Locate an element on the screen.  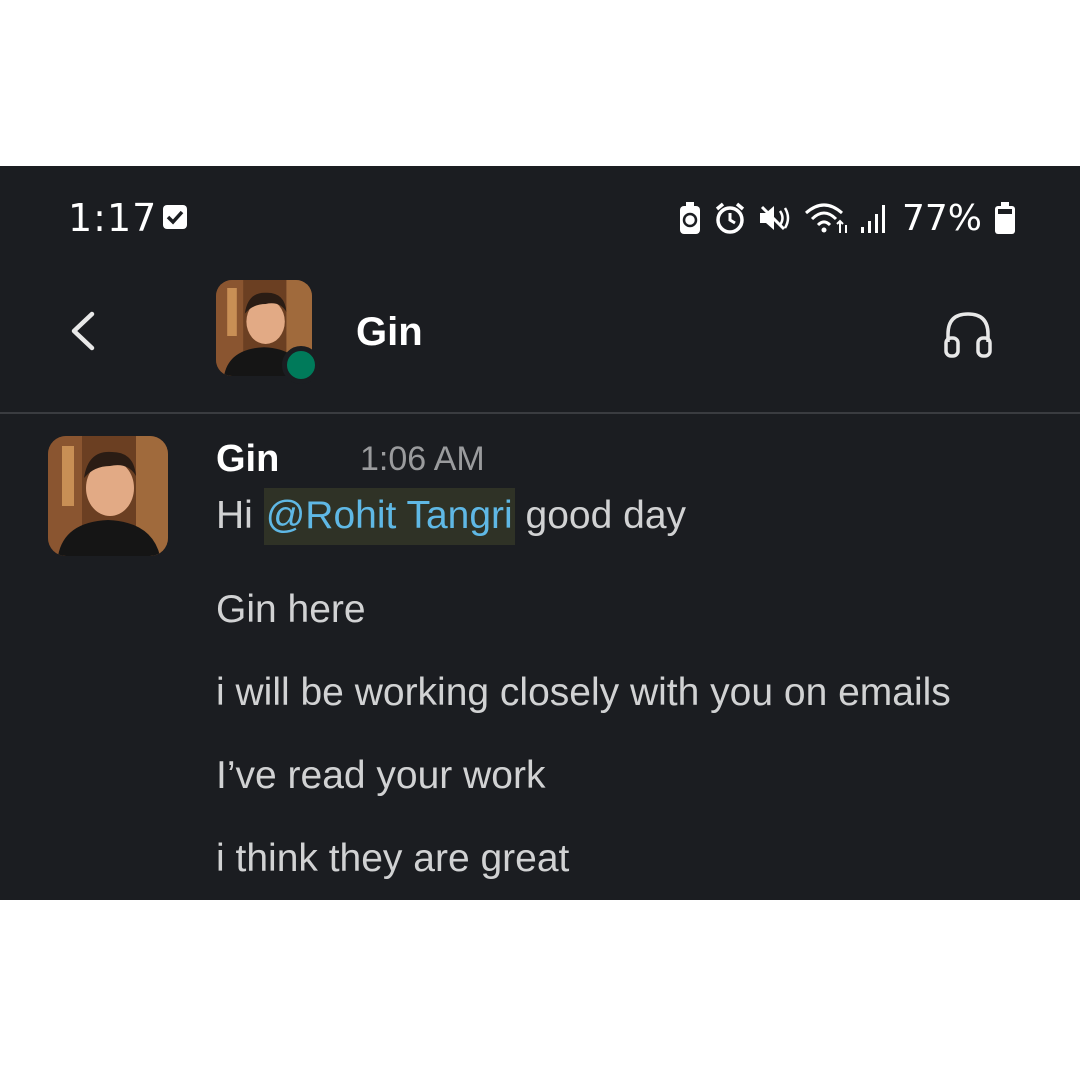
message-line: i think they are great is located at coordinates (393, 858).